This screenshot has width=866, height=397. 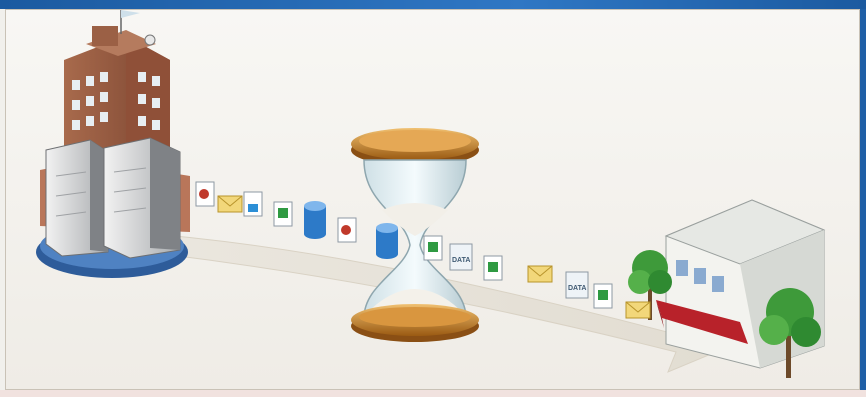 I want to click on server-rack-icon, so click(x=113, y=198).